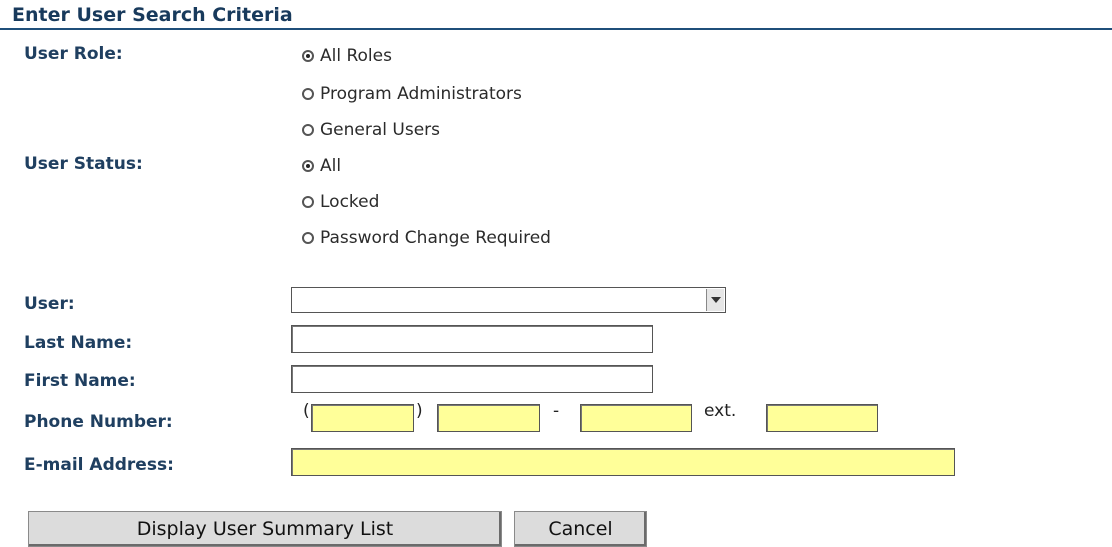 Image resolution: width=1112 pixels, height=547 pixels. What do you see at coordinates (73, 54) in the screenshot?
I see `user-role-label: User Role:` at bounding box center [73, 54].